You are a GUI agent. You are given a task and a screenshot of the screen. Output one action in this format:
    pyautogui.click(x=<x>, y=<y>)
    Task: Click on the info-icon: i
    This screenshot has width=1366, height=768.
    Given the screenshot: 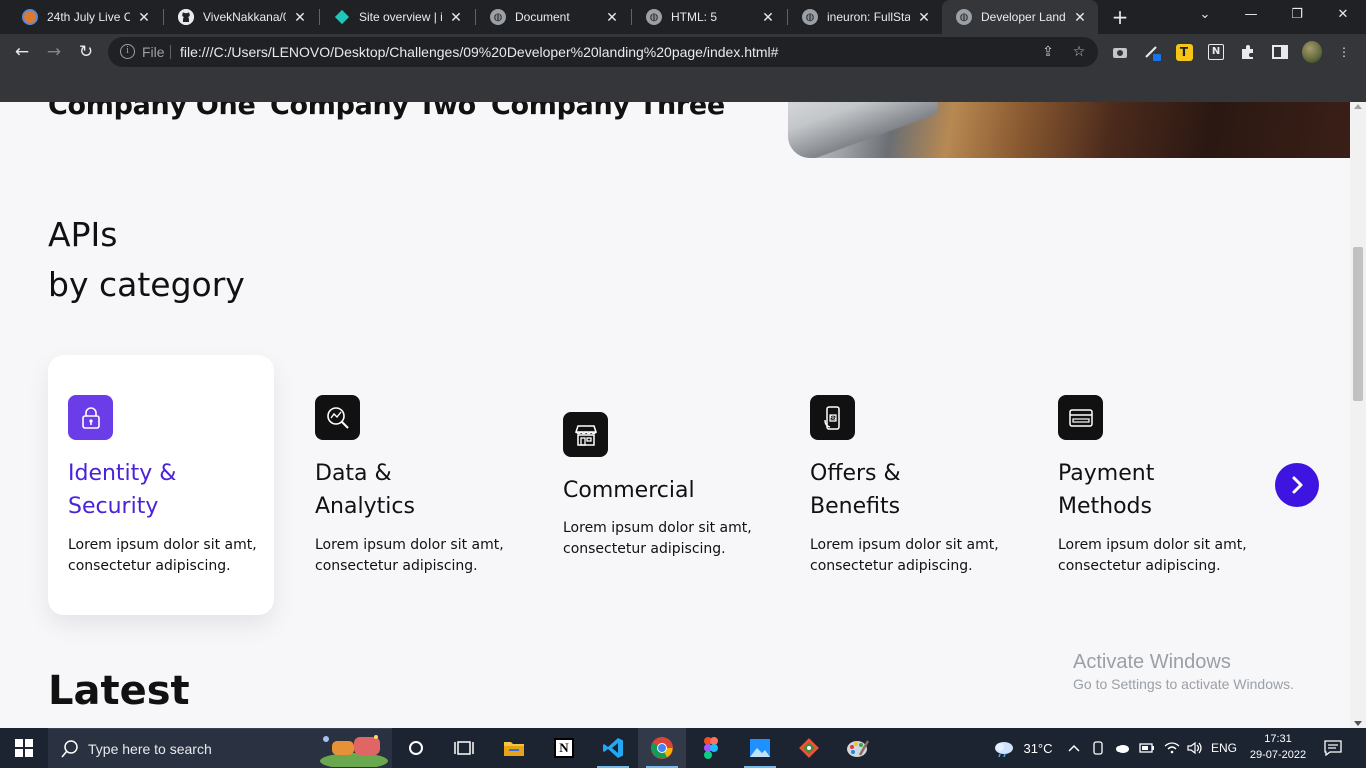 What is the action you would take?
    pyautogui.click(x=127, y=51)
    